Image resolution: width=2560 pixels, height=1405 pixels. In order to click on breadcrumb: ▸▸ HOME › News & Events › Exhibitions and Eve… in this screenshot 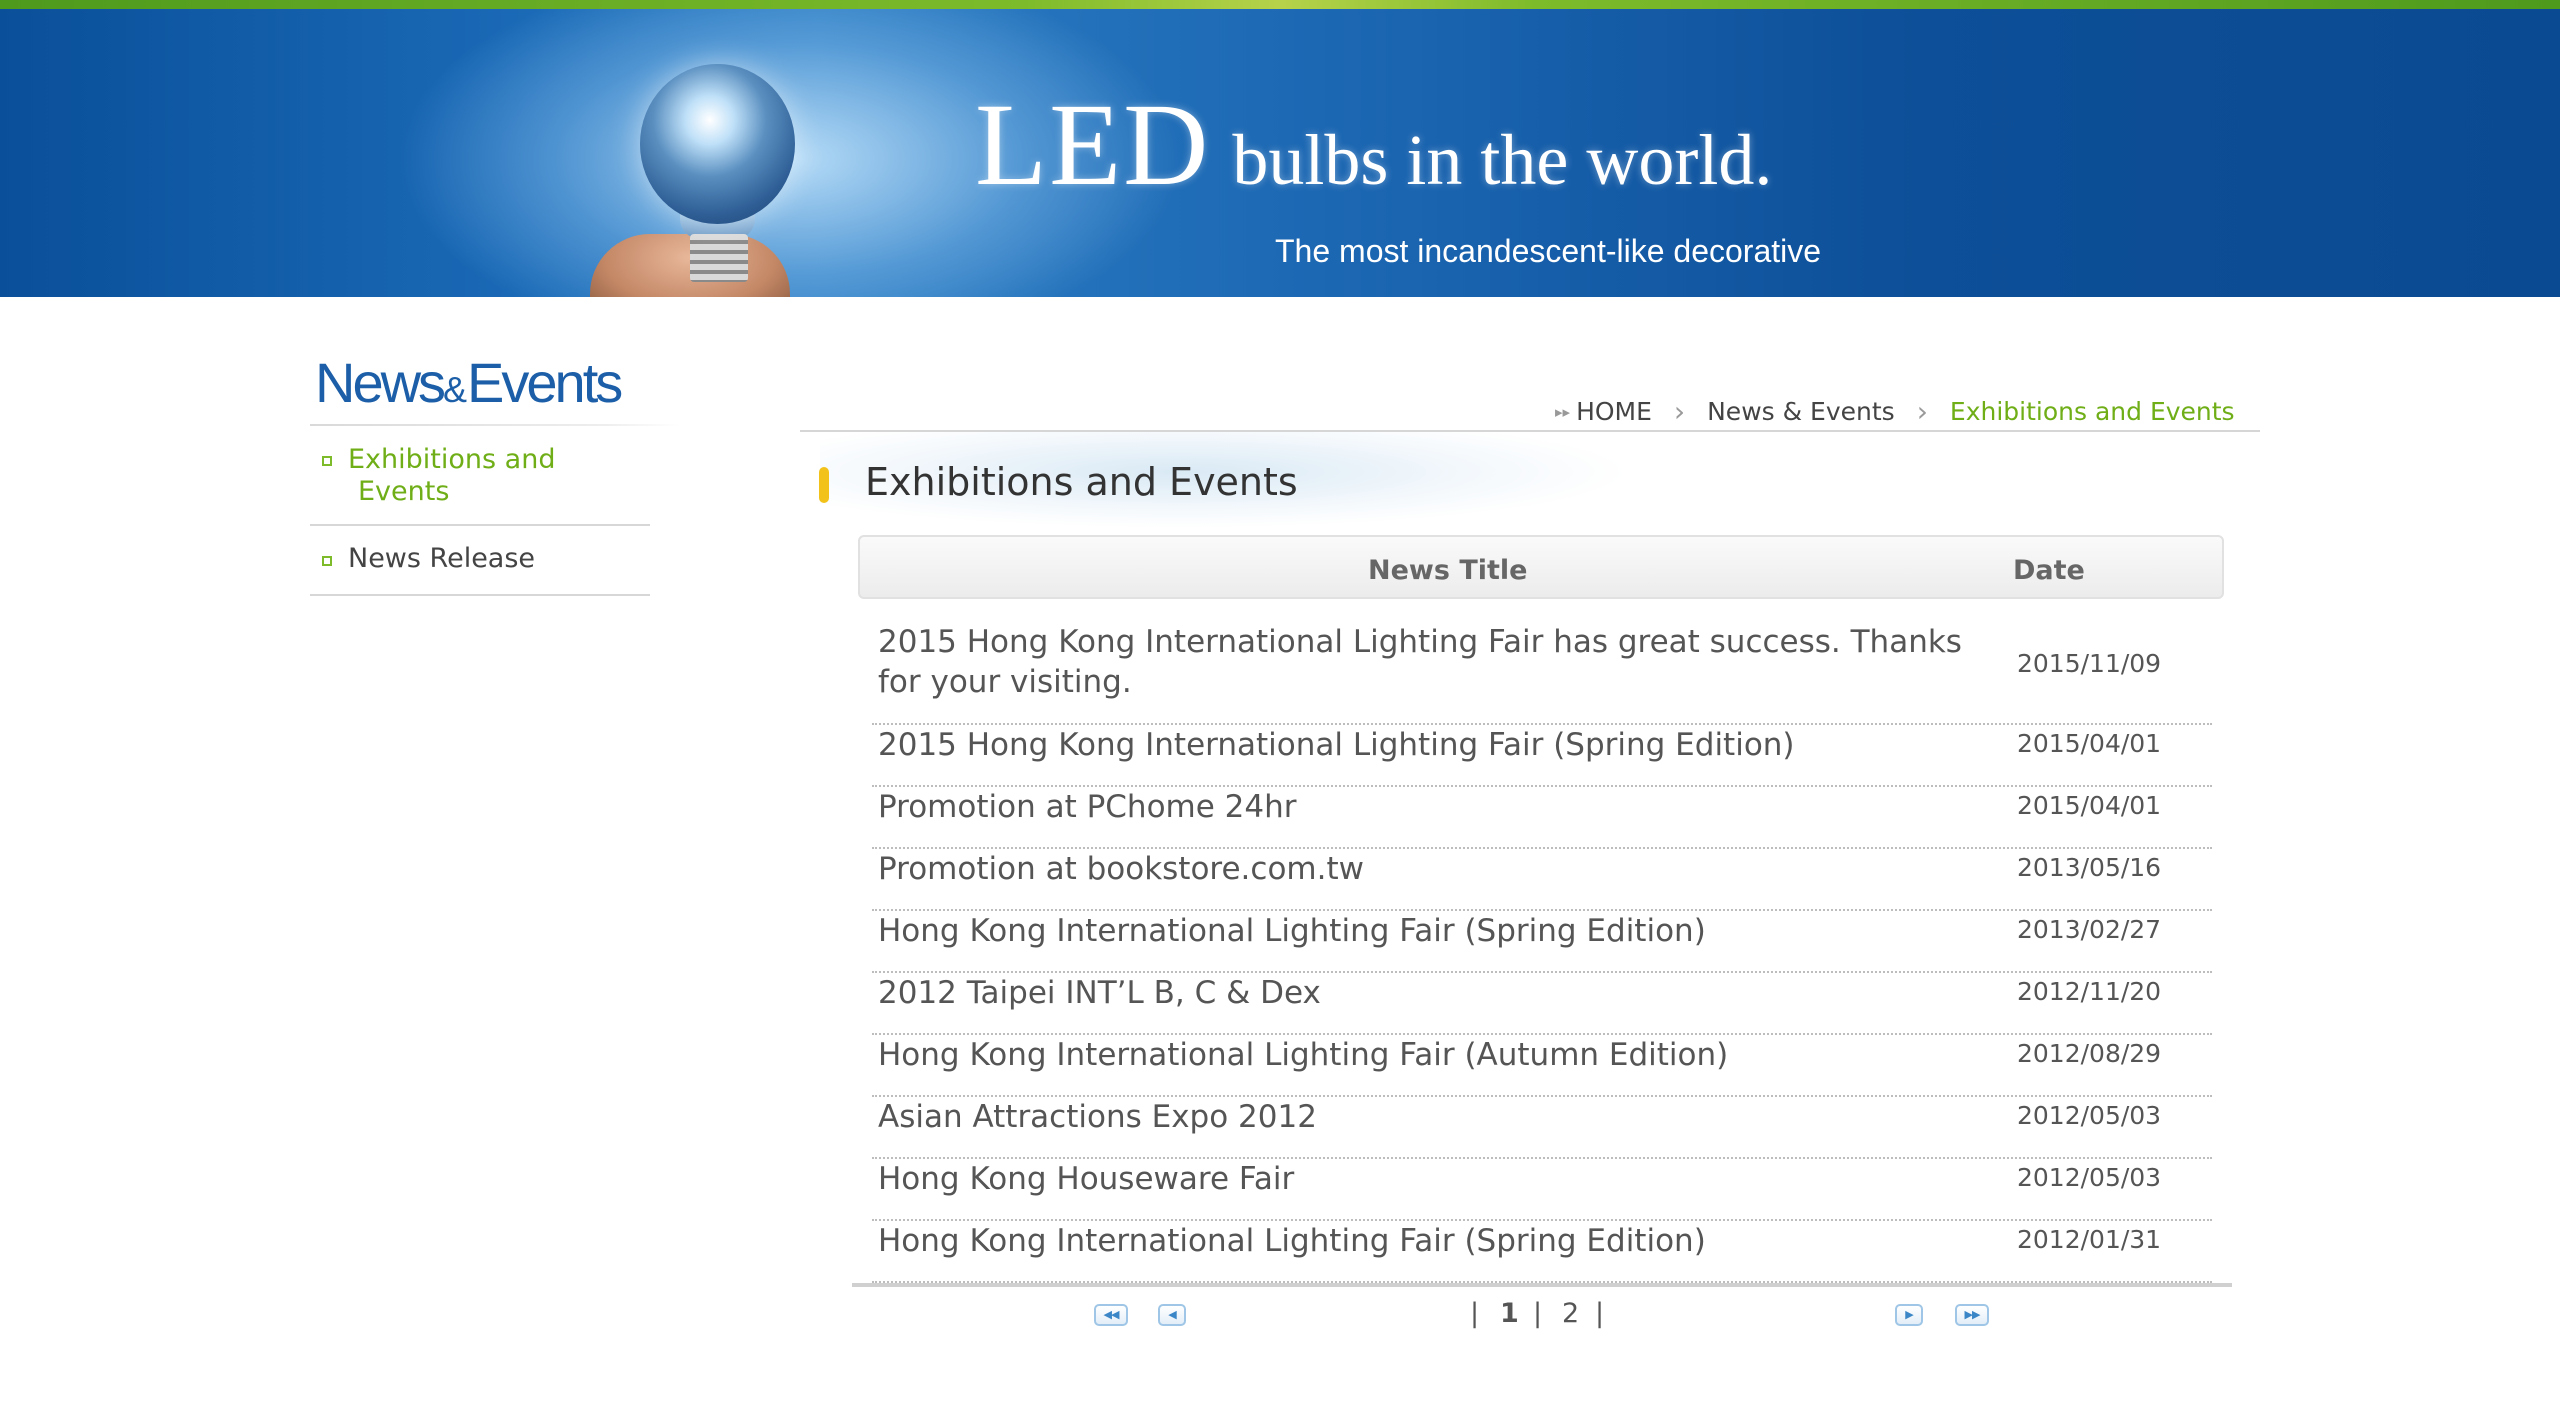, I will do `click(1895, 411)`.